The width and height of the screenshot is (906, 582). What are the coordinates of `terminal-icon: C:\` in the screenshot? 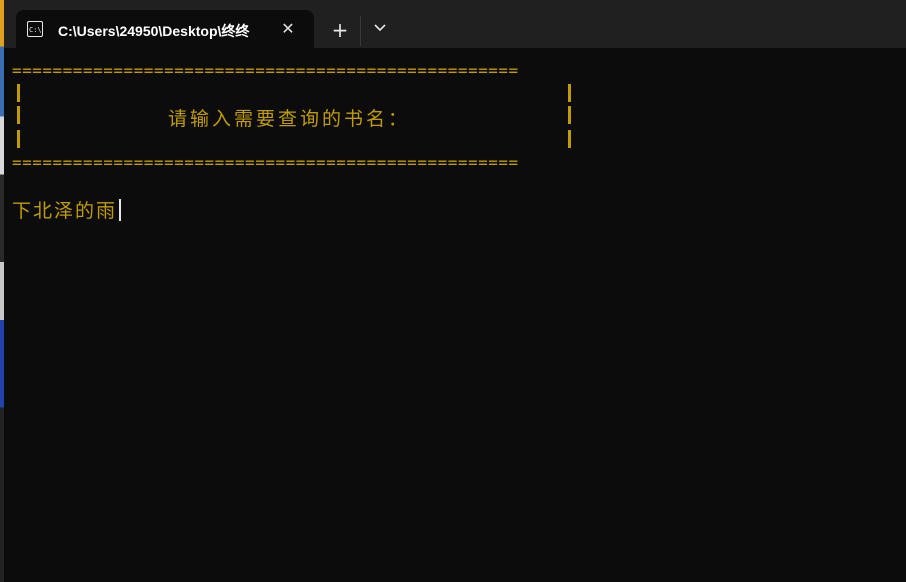 It's located at (35, 29).